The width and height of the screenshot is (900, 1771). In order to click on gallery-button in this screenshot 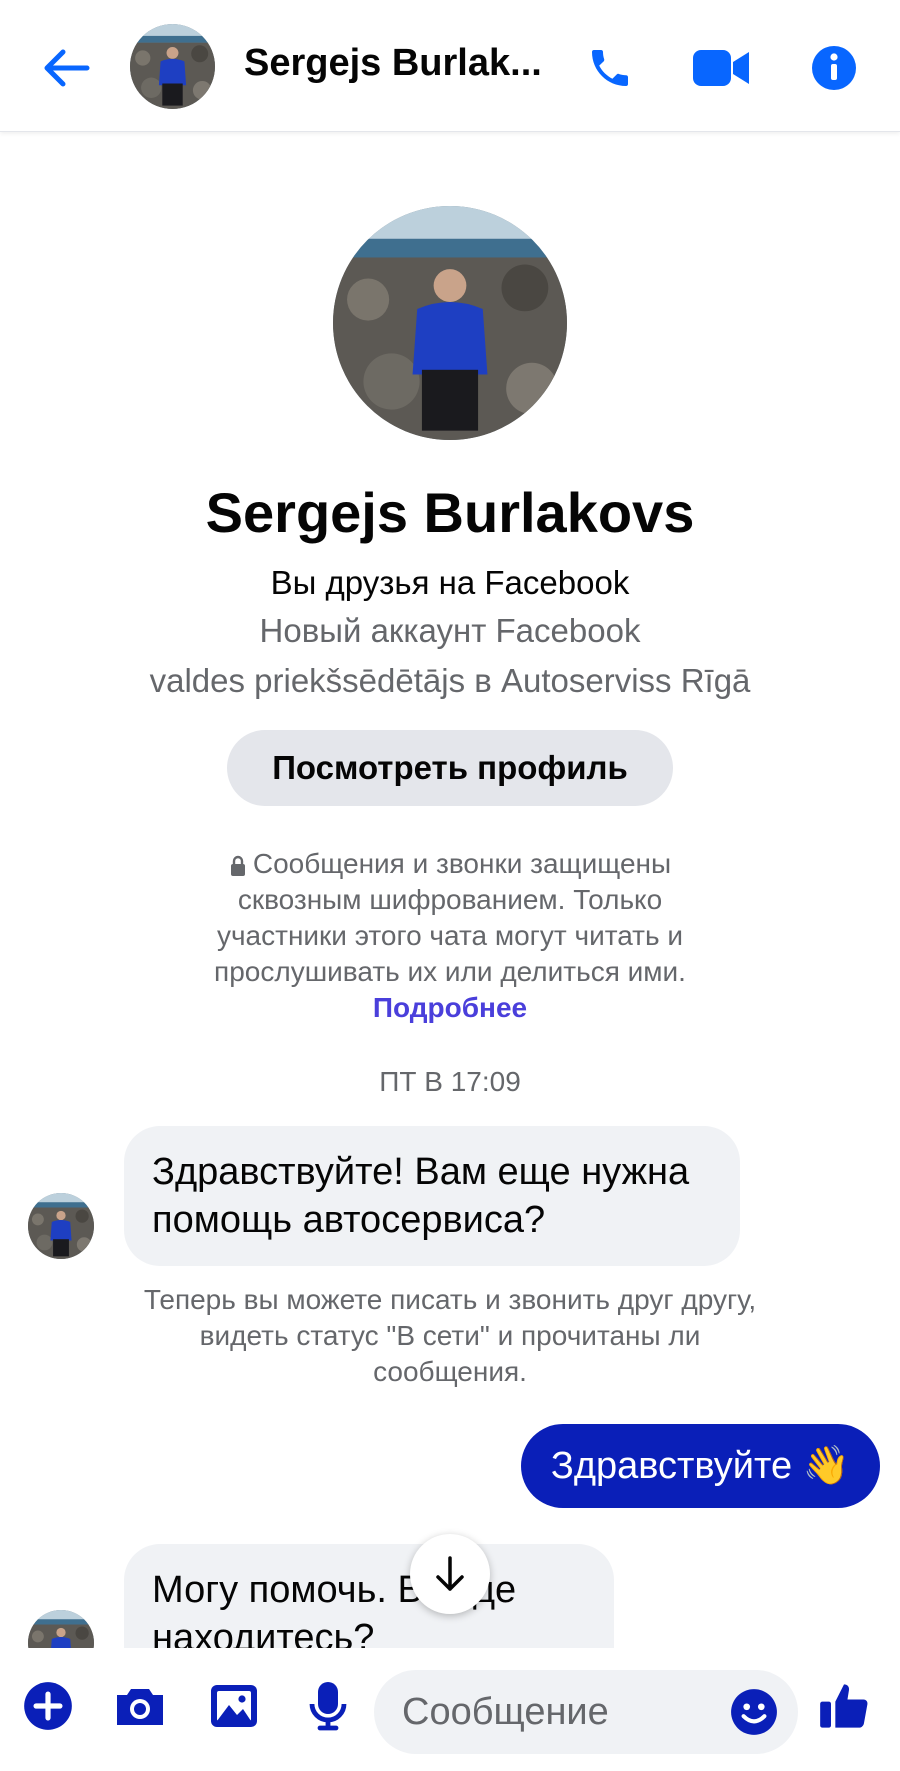, I will do `click(234, 1706)`.